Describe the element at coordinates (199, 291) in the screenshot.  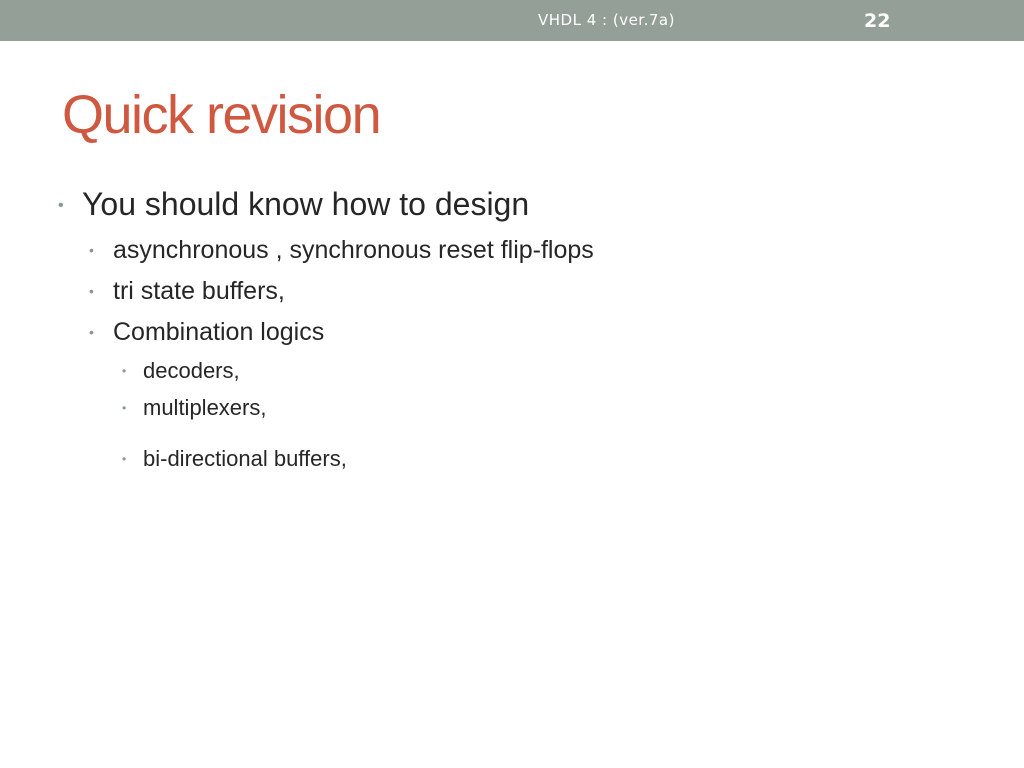
I see `bullet-sub-text: tri state buffers,` at that location.